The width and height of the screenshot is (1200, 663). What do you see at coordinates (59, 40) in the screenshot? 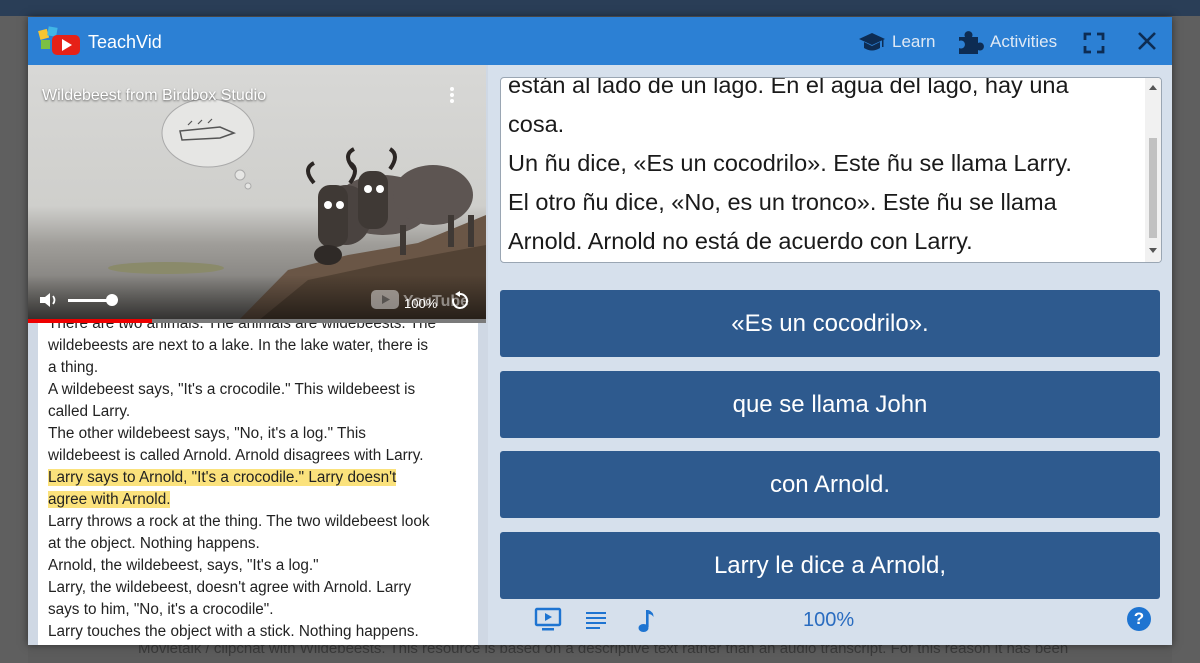
I see `teachvid-logo-icon` at bounding box center [59, 40].